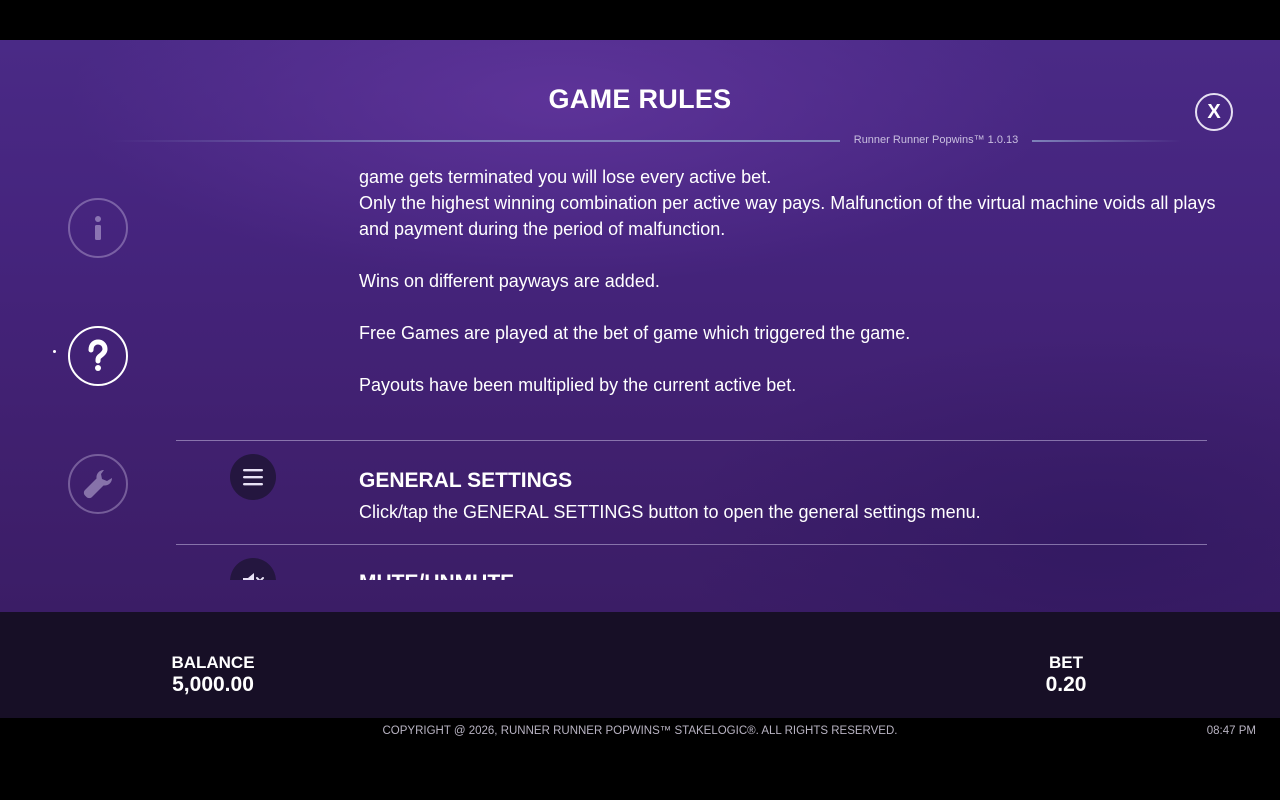 This screenshot has width=1280, height=800. What do you see at coordinates (475, 141) in the screenshot?
I see `title-divider-left` at bounding box center [475, 141].